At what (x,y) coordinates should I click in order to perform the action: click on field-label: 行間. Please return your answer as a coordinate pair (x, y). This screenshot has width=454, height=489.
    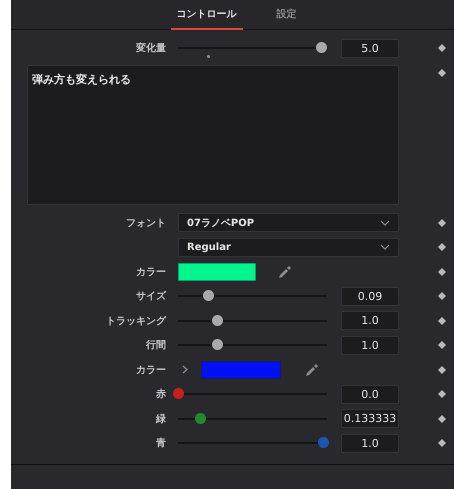
    Looking at the image, I should click on (156, 345).